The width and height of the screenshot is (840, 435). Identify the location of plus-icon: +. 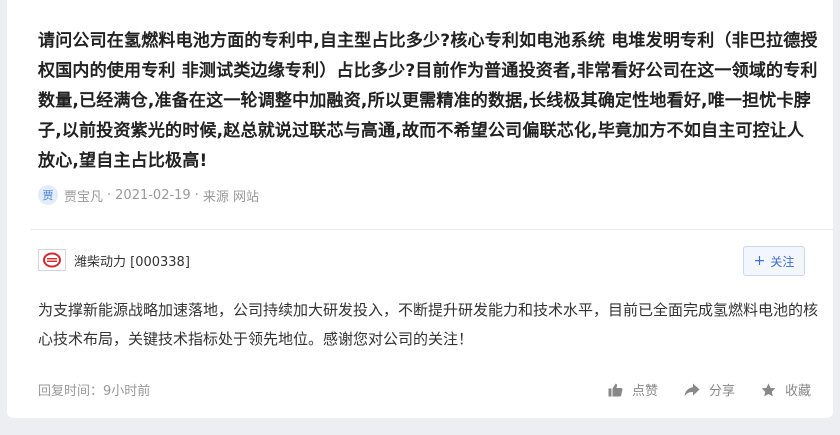
(759, 261).